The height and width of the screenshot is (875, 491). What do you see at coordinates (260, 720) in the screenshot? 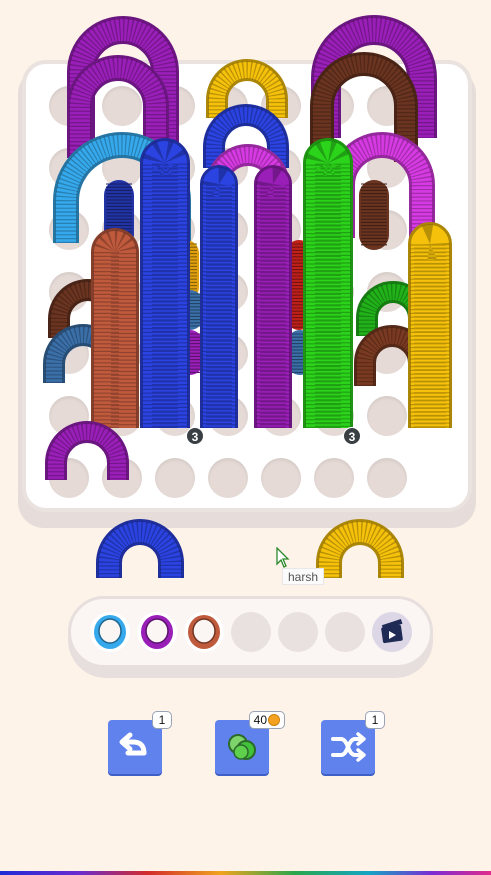
I see `sort-cost-value: 40` at bounding box center [260, 720].